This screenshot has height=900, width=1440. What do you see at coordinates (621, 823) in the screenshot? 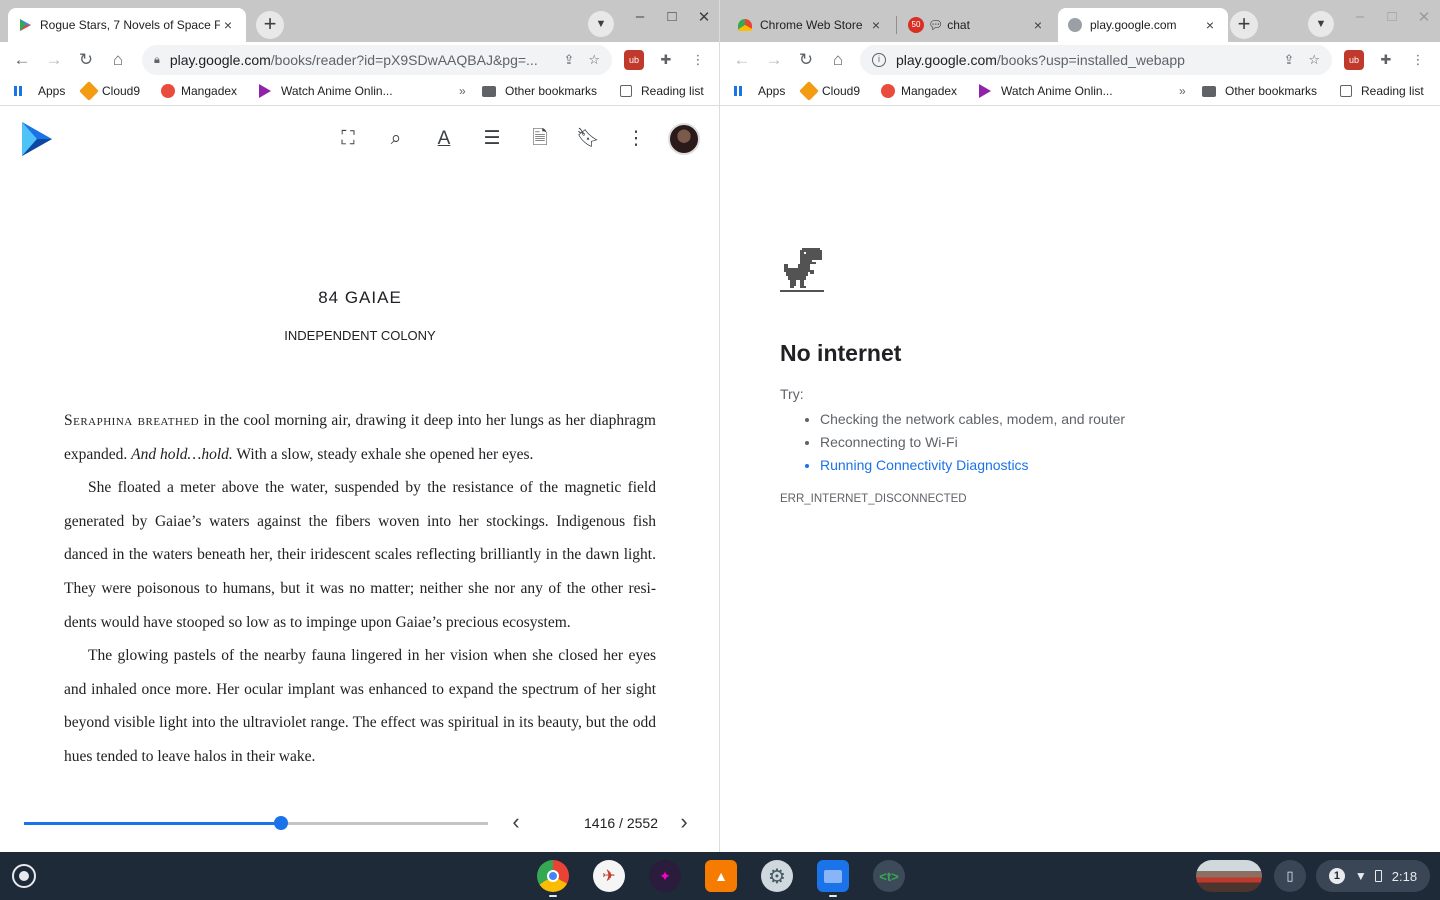
I see `page-indicator: 1416 / 2552` at bounding box center [621, 823].